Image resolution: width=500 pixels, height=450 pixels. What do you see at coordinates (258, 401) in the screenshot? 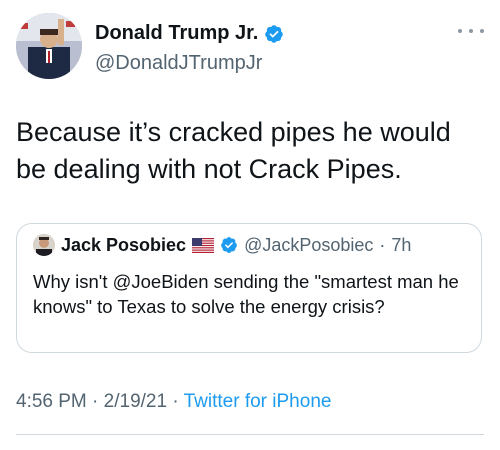
I see `tweet-source-link: Twitter for iPhone` at bounding box center [258, 401].